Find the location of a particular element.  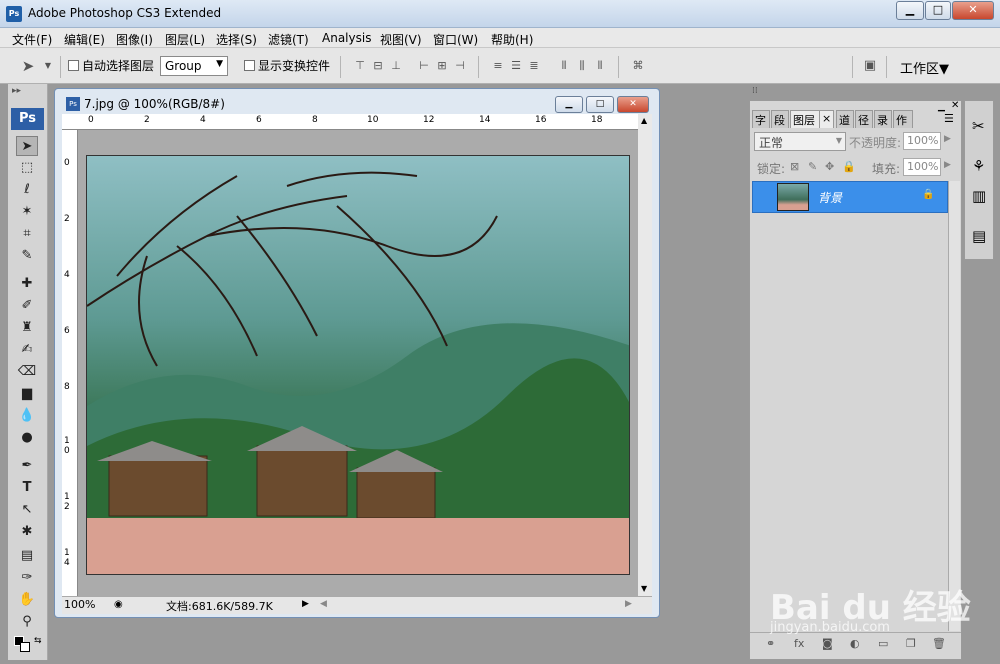

photoshop-logo: Ps is located at coordinates (27, 119).